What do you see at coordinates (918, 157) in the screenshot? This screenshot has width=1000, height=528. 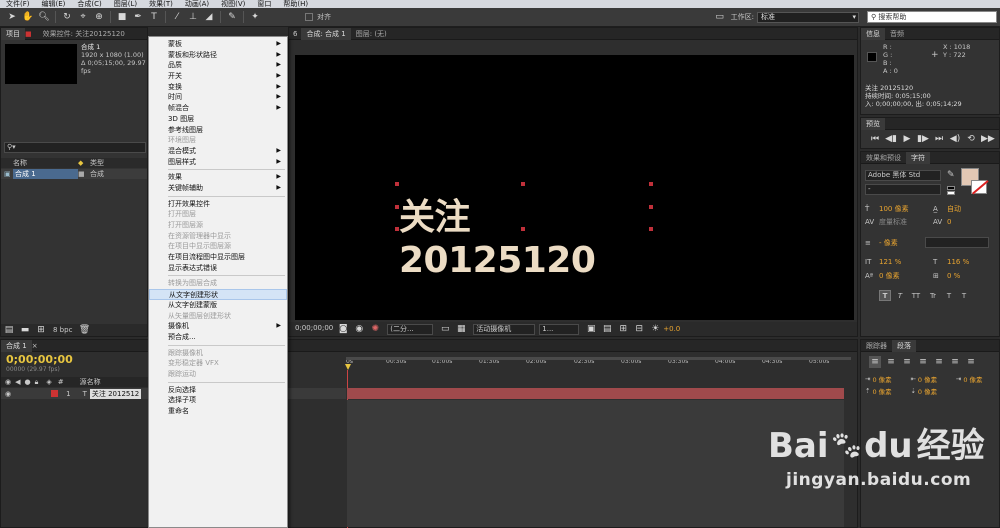 I see `tab-character: 字符` at bounding box center [918, 157].